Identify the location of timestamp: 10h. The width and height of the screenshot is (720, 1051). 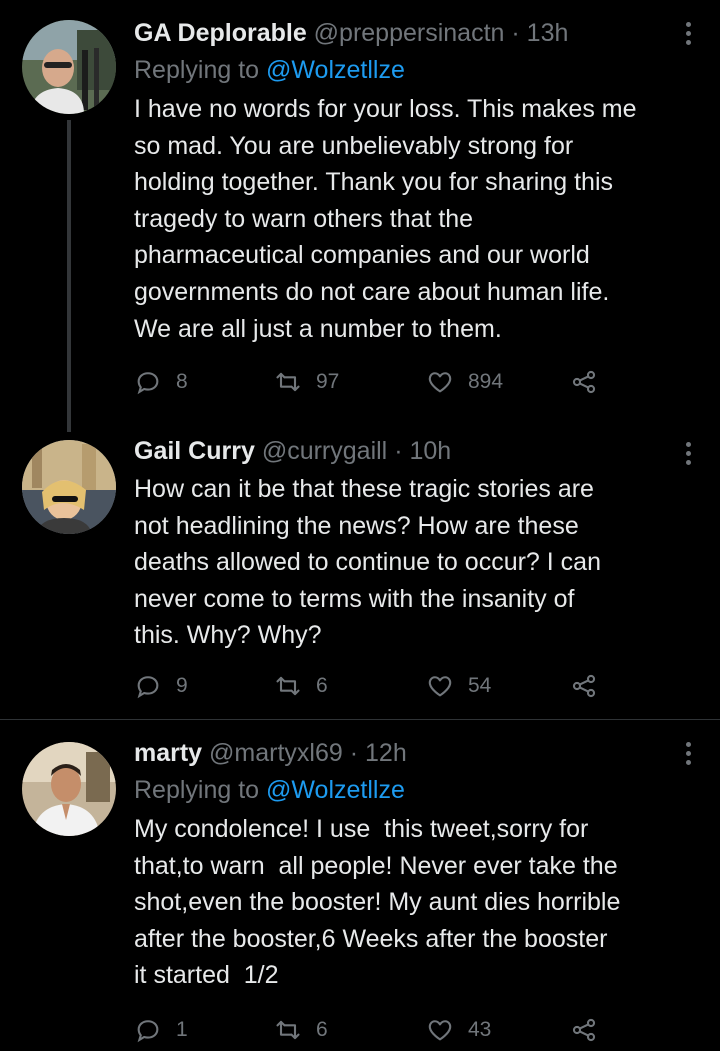
(430, 451).